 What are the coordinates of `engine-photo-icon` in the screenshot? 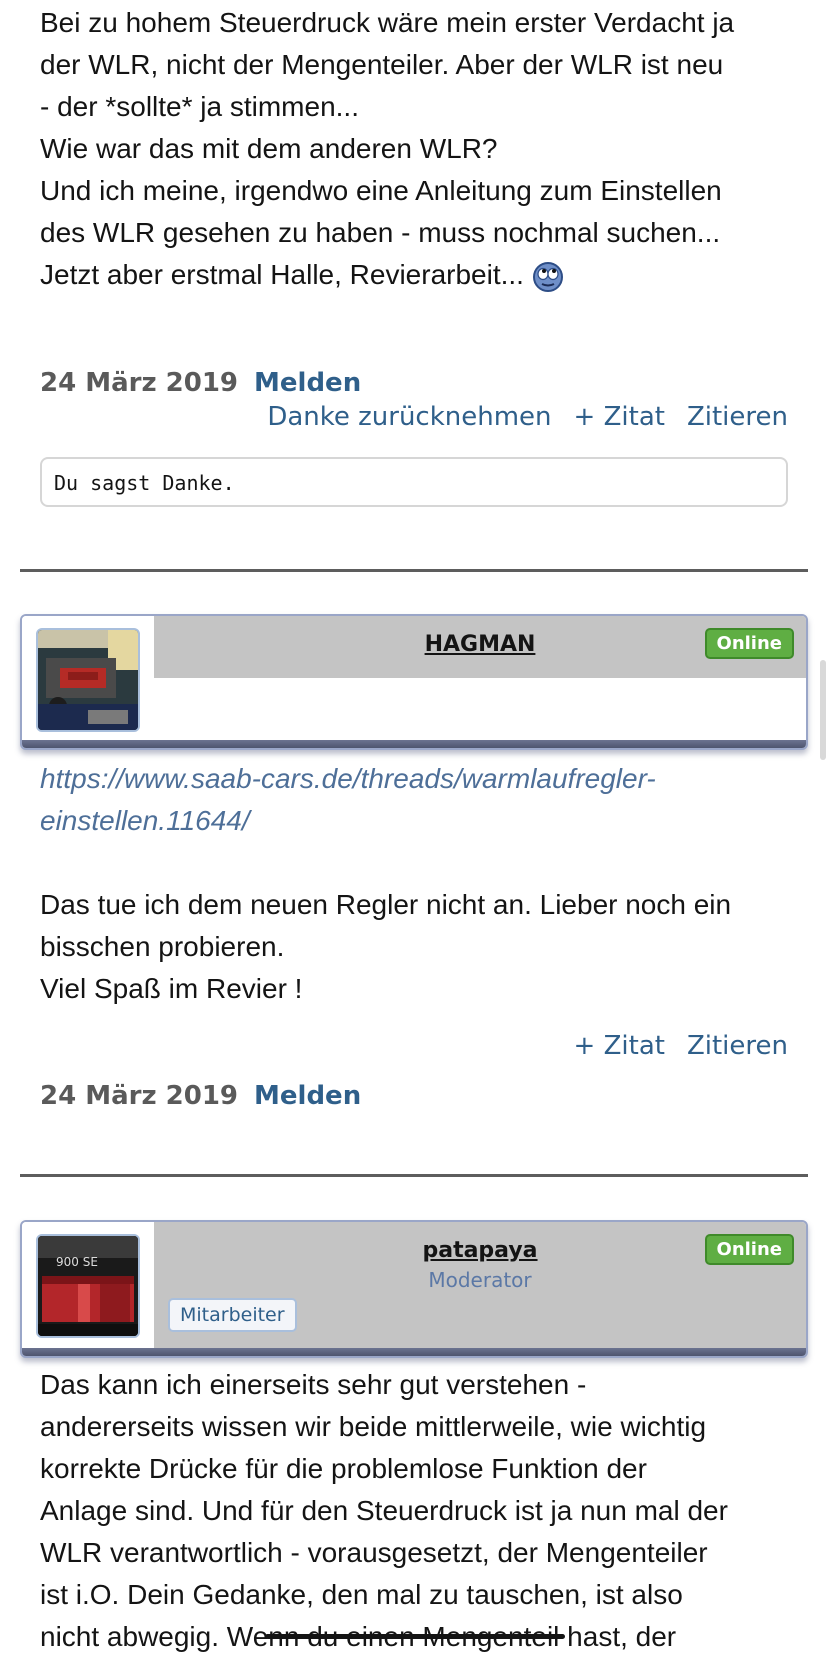 It's located at (88, 680).